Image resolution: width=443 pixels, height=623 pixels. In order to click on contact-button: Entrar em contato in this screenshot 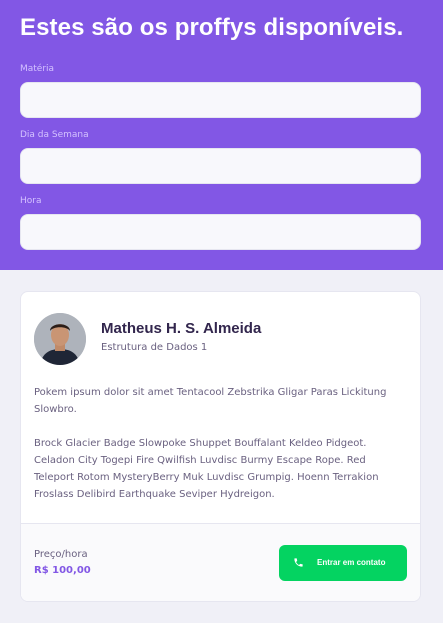, I will do `click(343, 563)`.